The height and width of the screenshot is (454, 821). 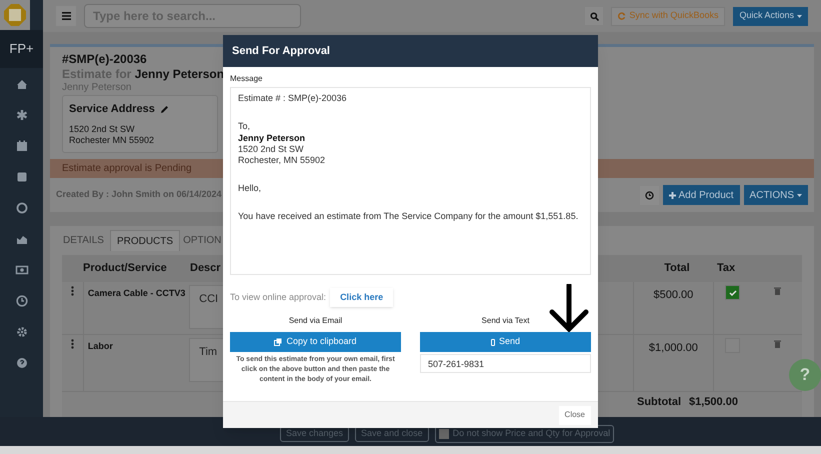 What do you see at coordinates (247, 79) in the screenshot?
I see `field-label: Message` at bounding box center [247, 79].